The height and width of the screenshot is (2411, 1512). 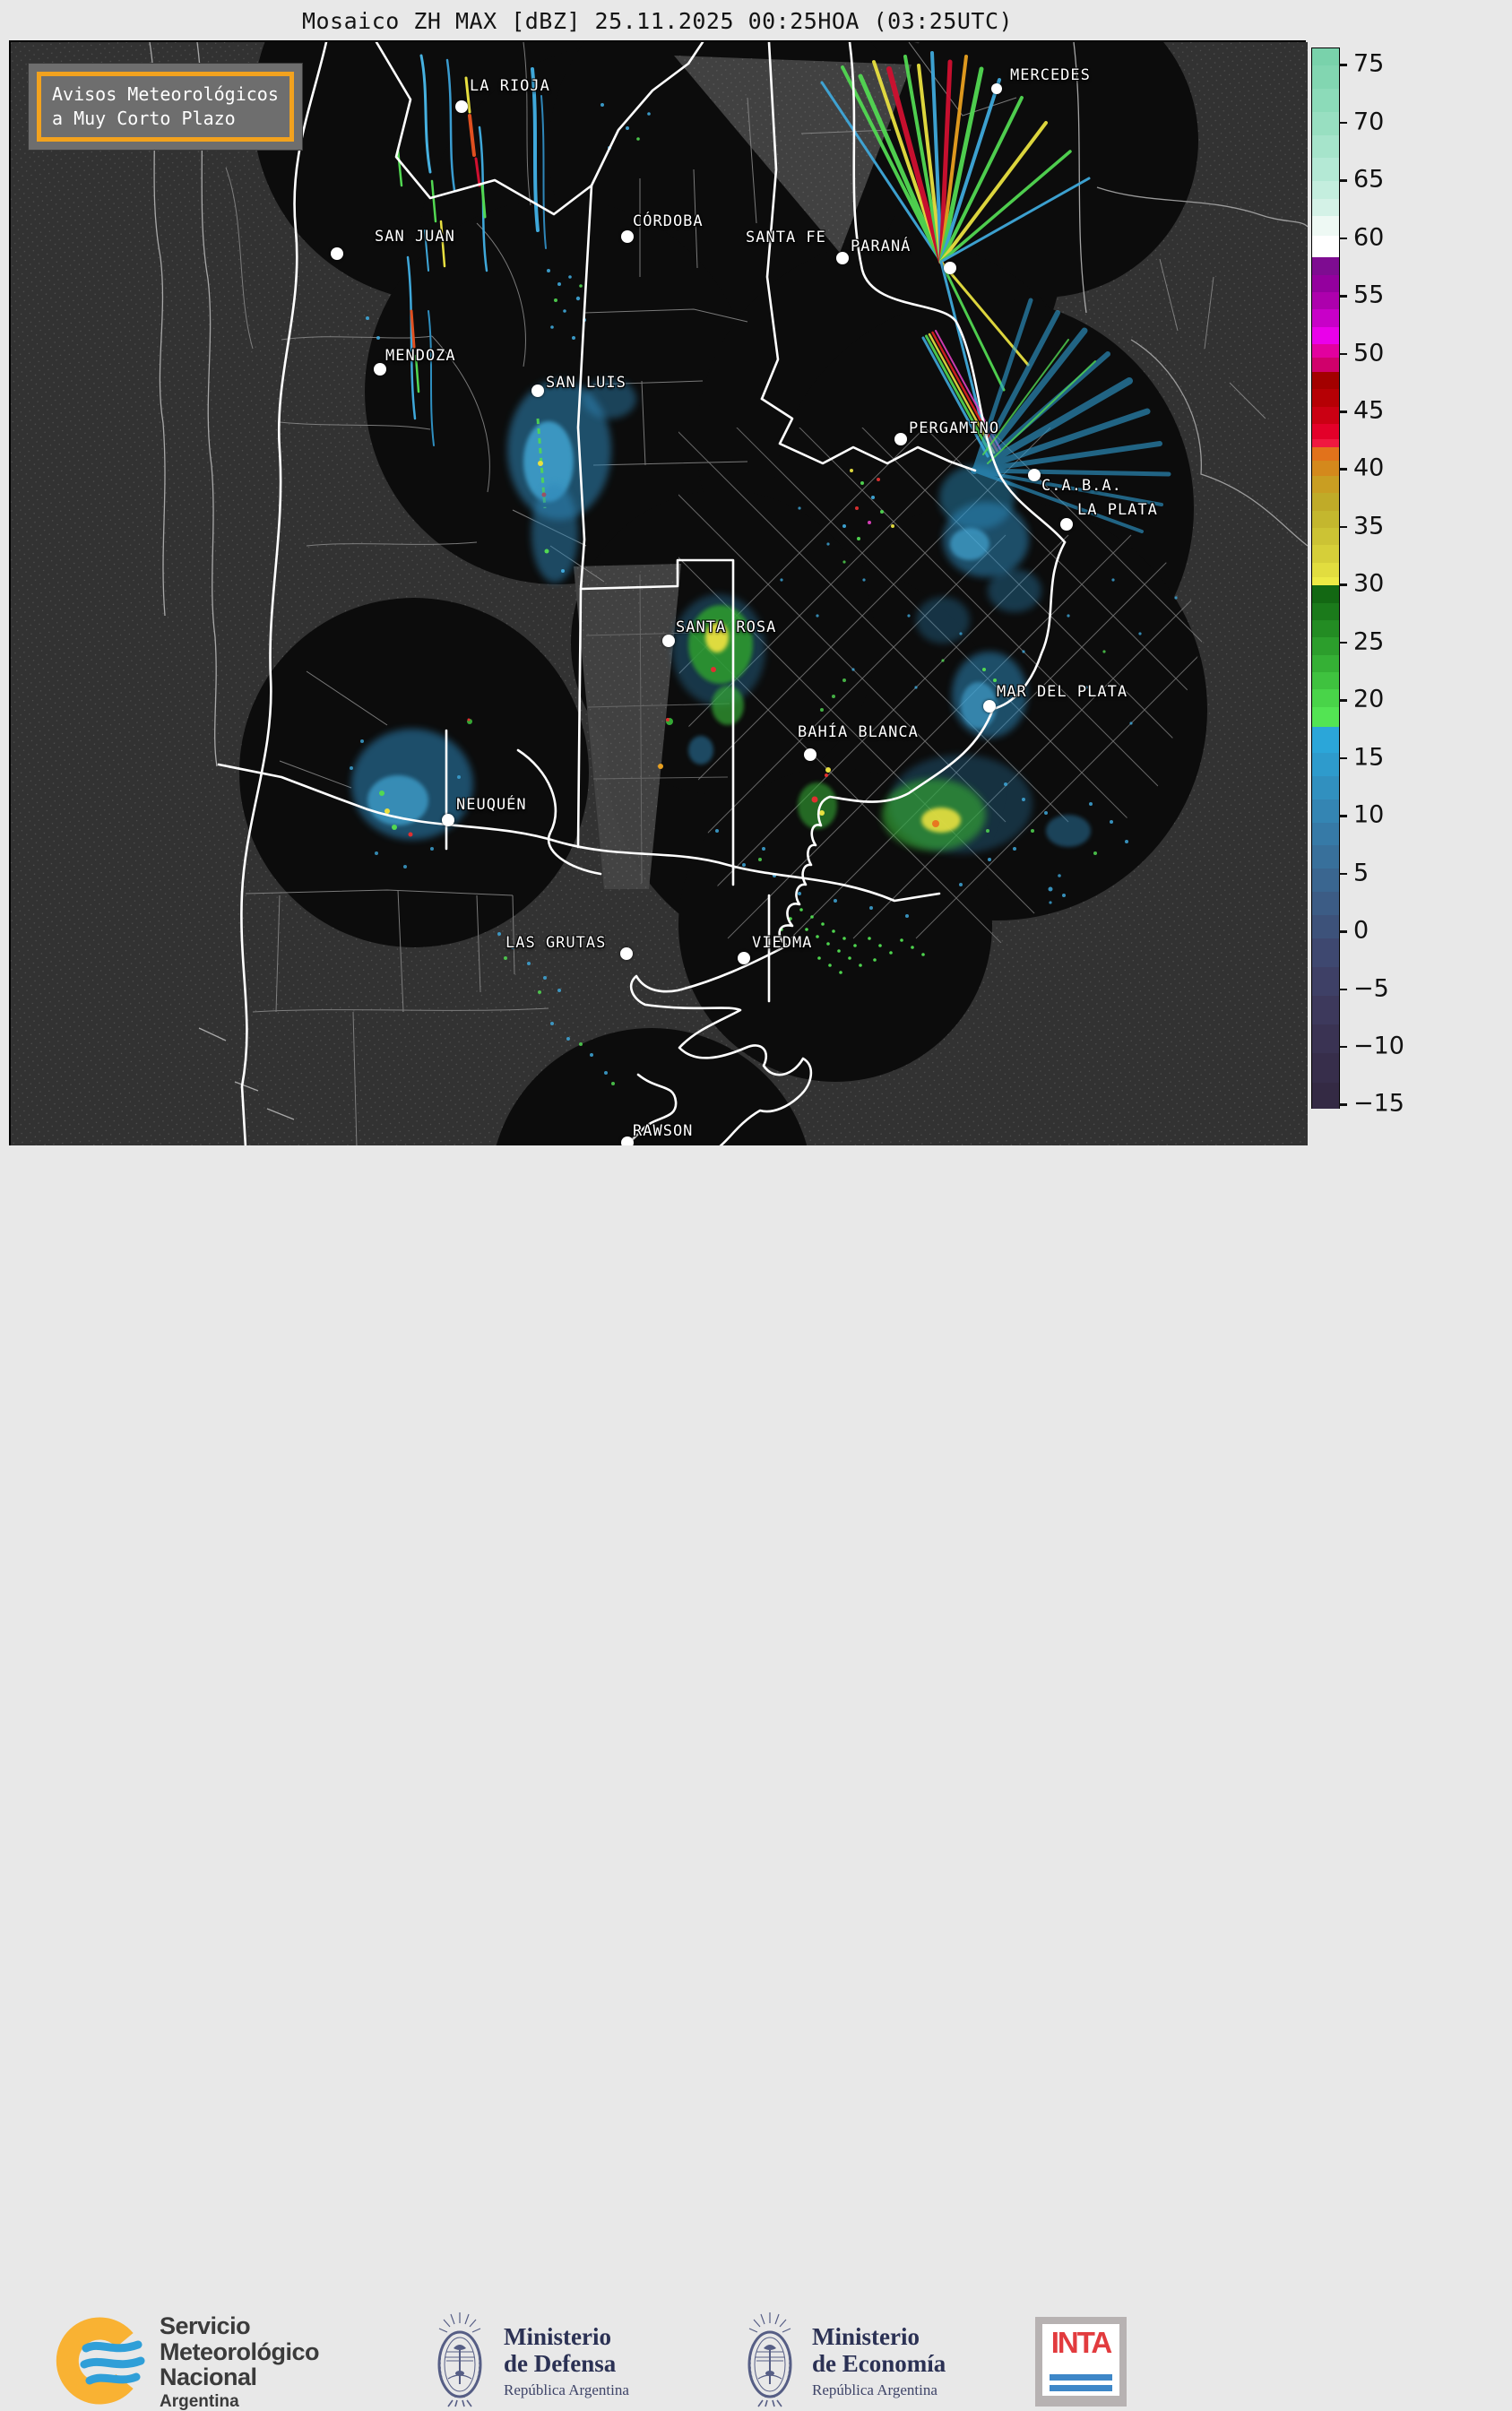 I want to click on alert-overlay-text: Avisos Meteorológicos a Muy Corto Plazo, so click(x=165, y=107).